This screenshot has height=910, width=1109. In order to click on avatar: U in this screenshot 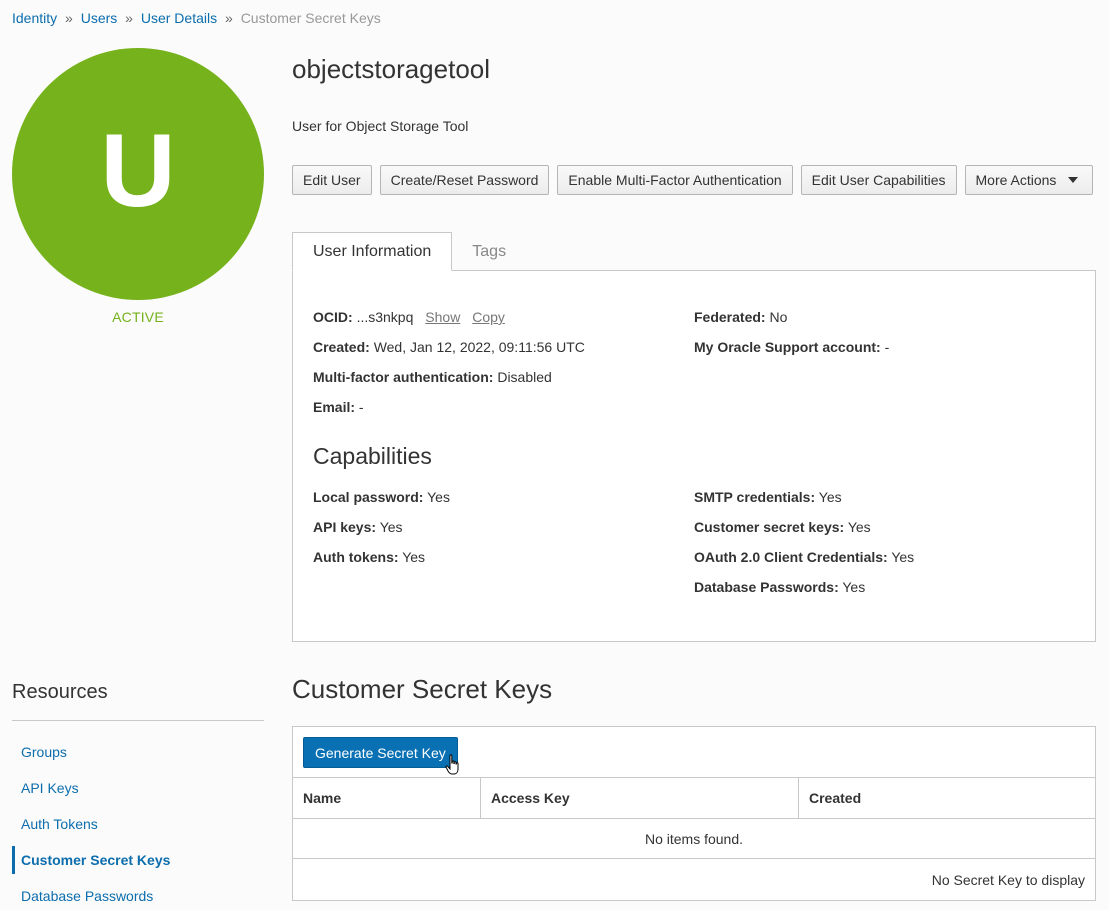, I will do `click(138, 174)`.